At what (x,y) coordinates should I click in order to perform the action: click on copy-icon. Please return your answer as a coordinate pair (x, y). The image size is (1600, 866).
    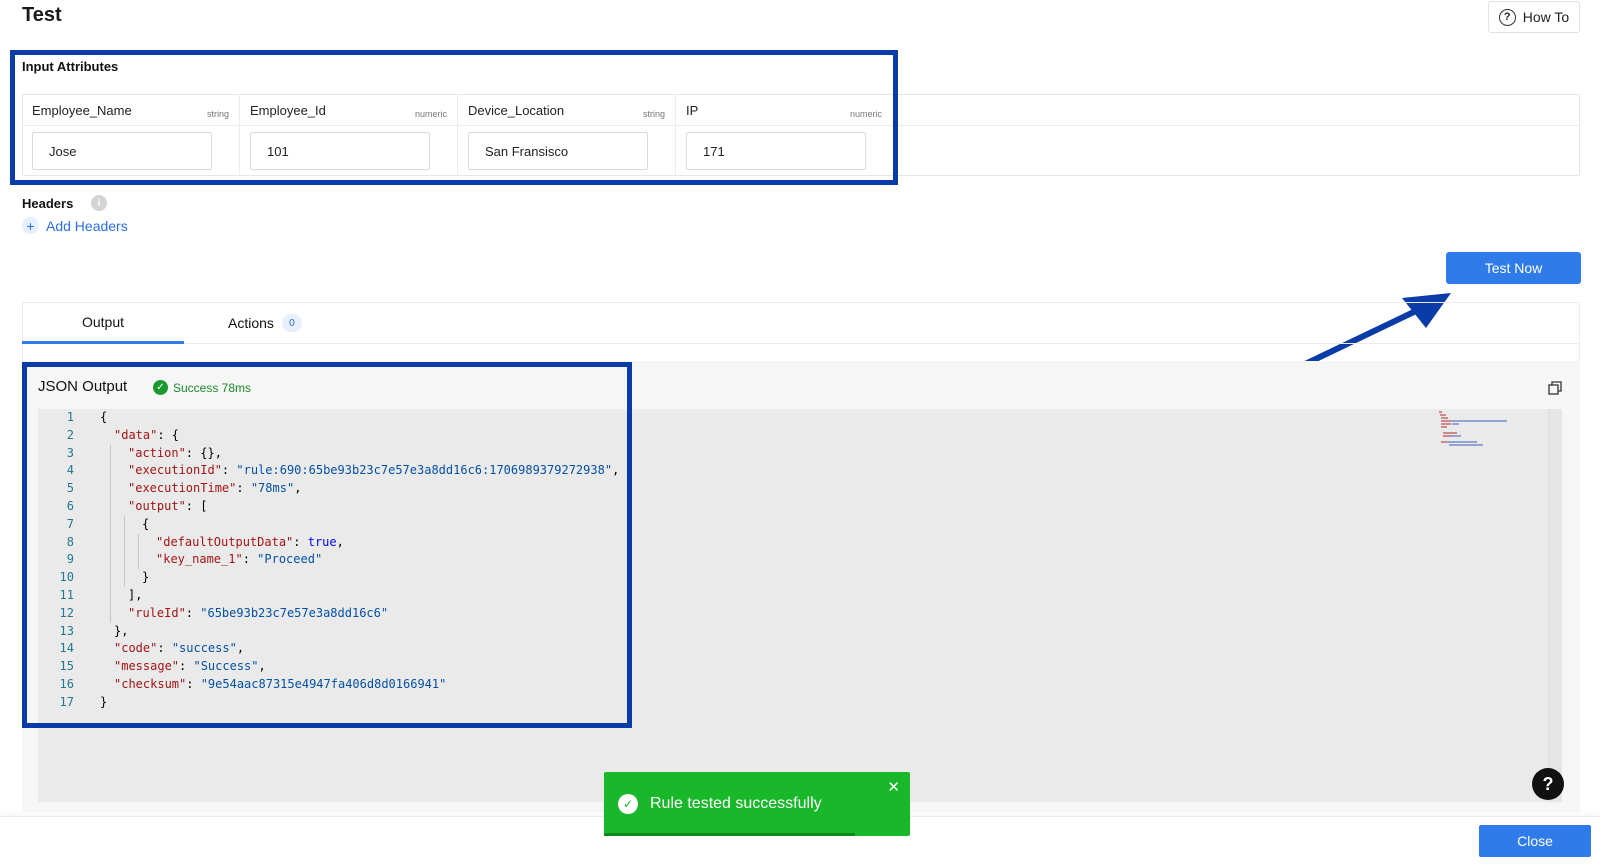
    Looking at the image, I should click on (1555, 388).